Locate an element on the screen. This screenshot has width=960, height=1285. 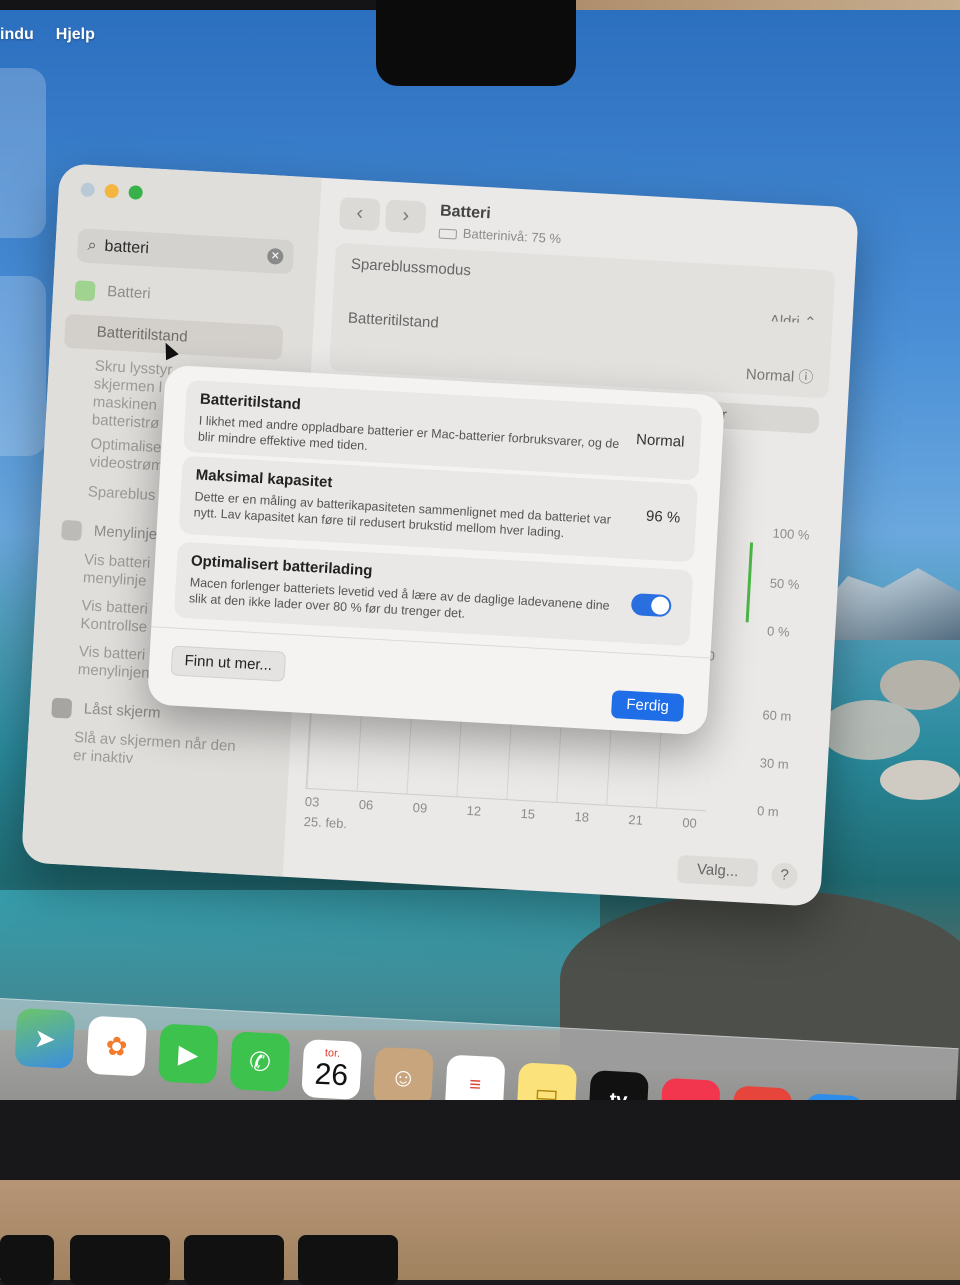
toggle-knob is located at coordinates (660, 606).